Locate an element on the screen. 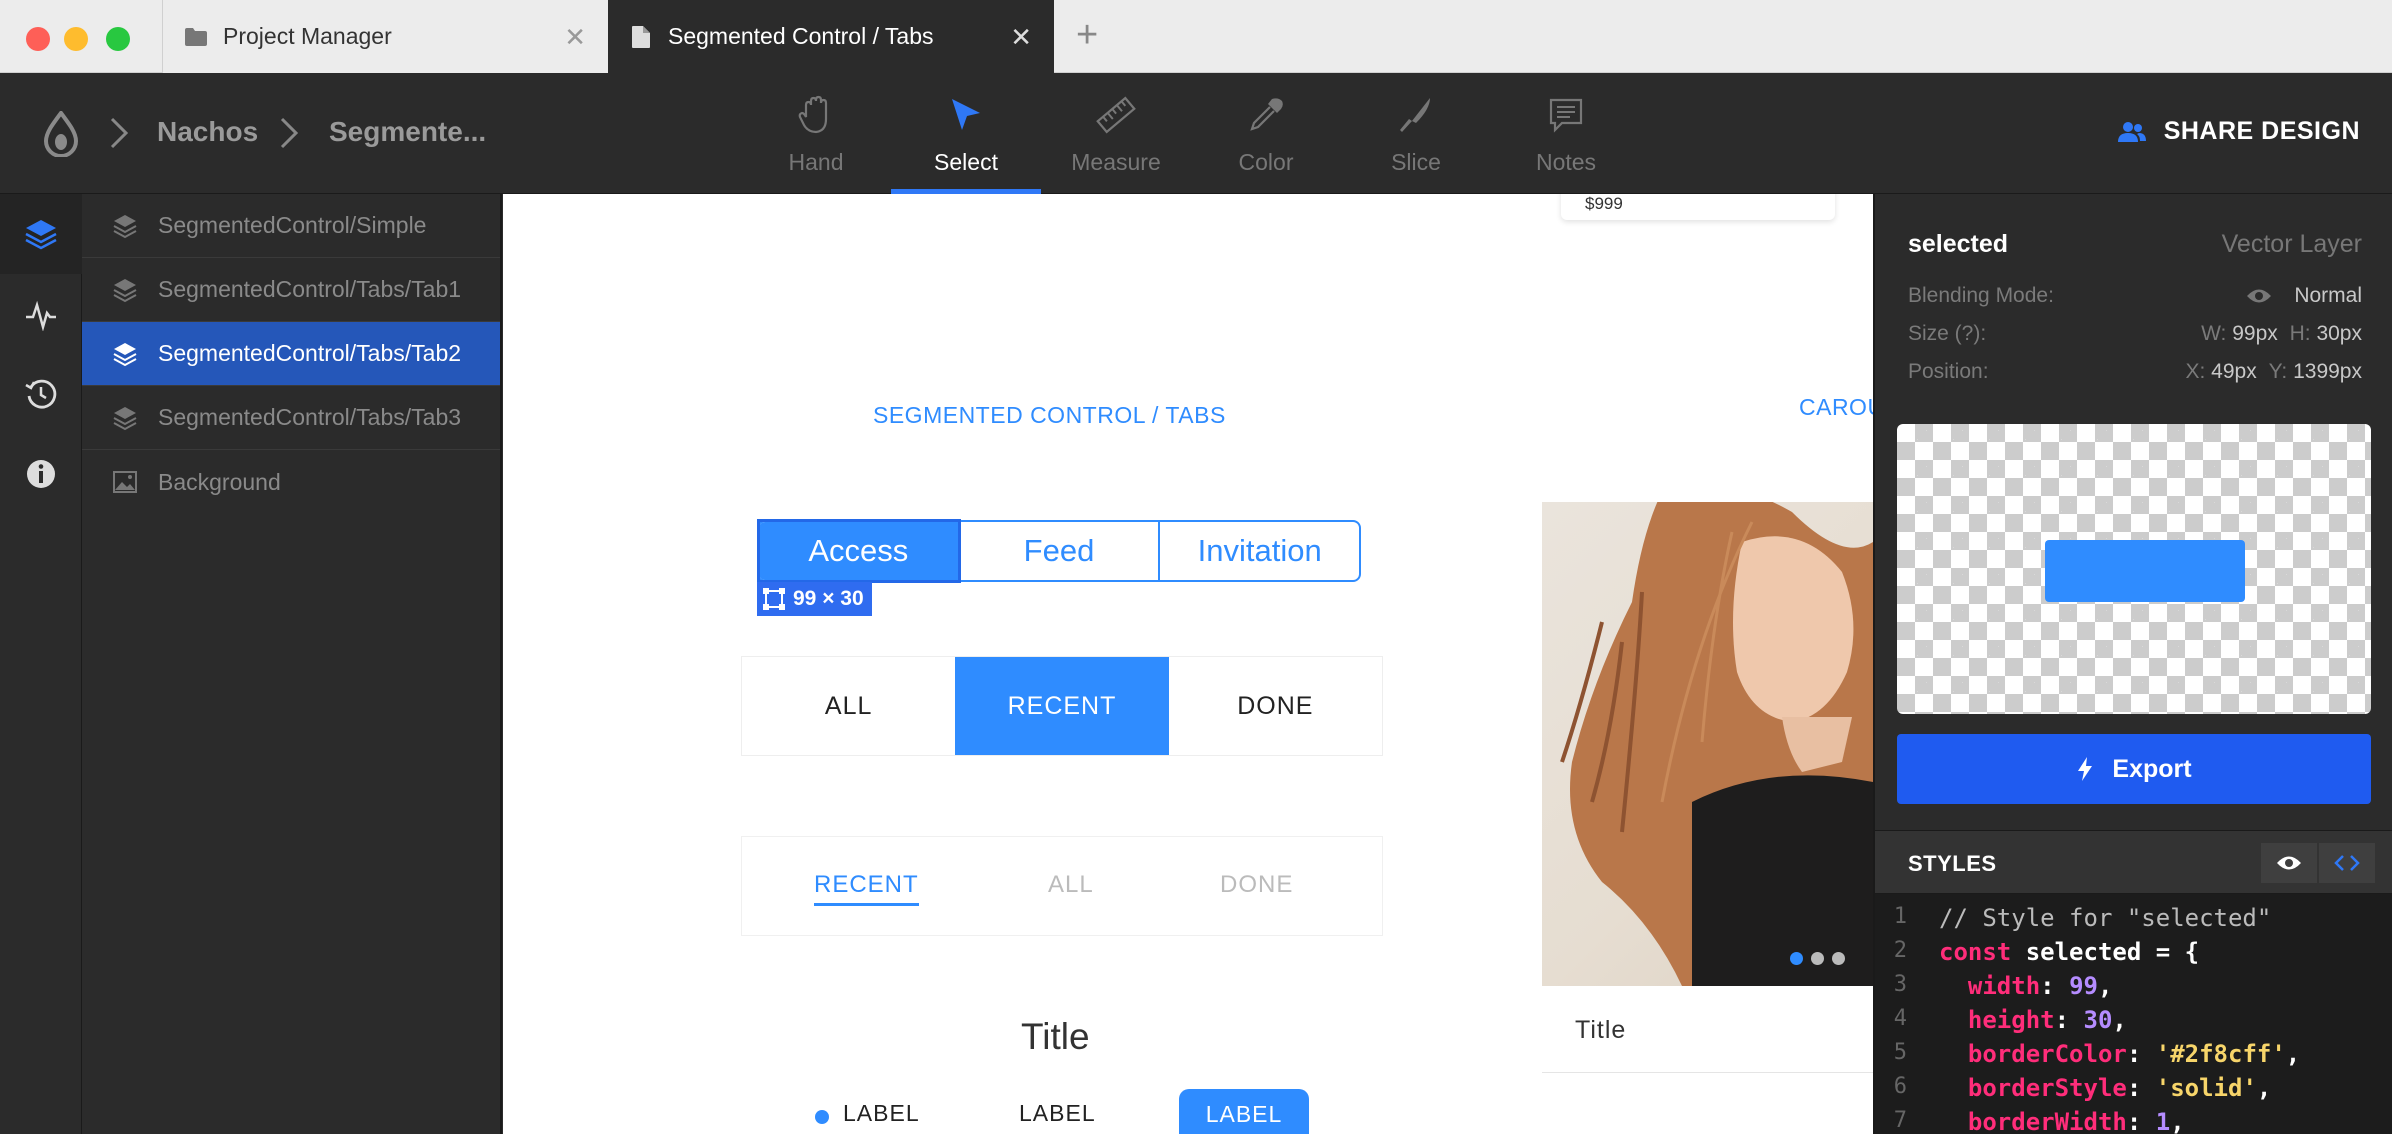 This screenshot has height=1134, width=2392. cursor-icon is located at coordinates (966, 114).